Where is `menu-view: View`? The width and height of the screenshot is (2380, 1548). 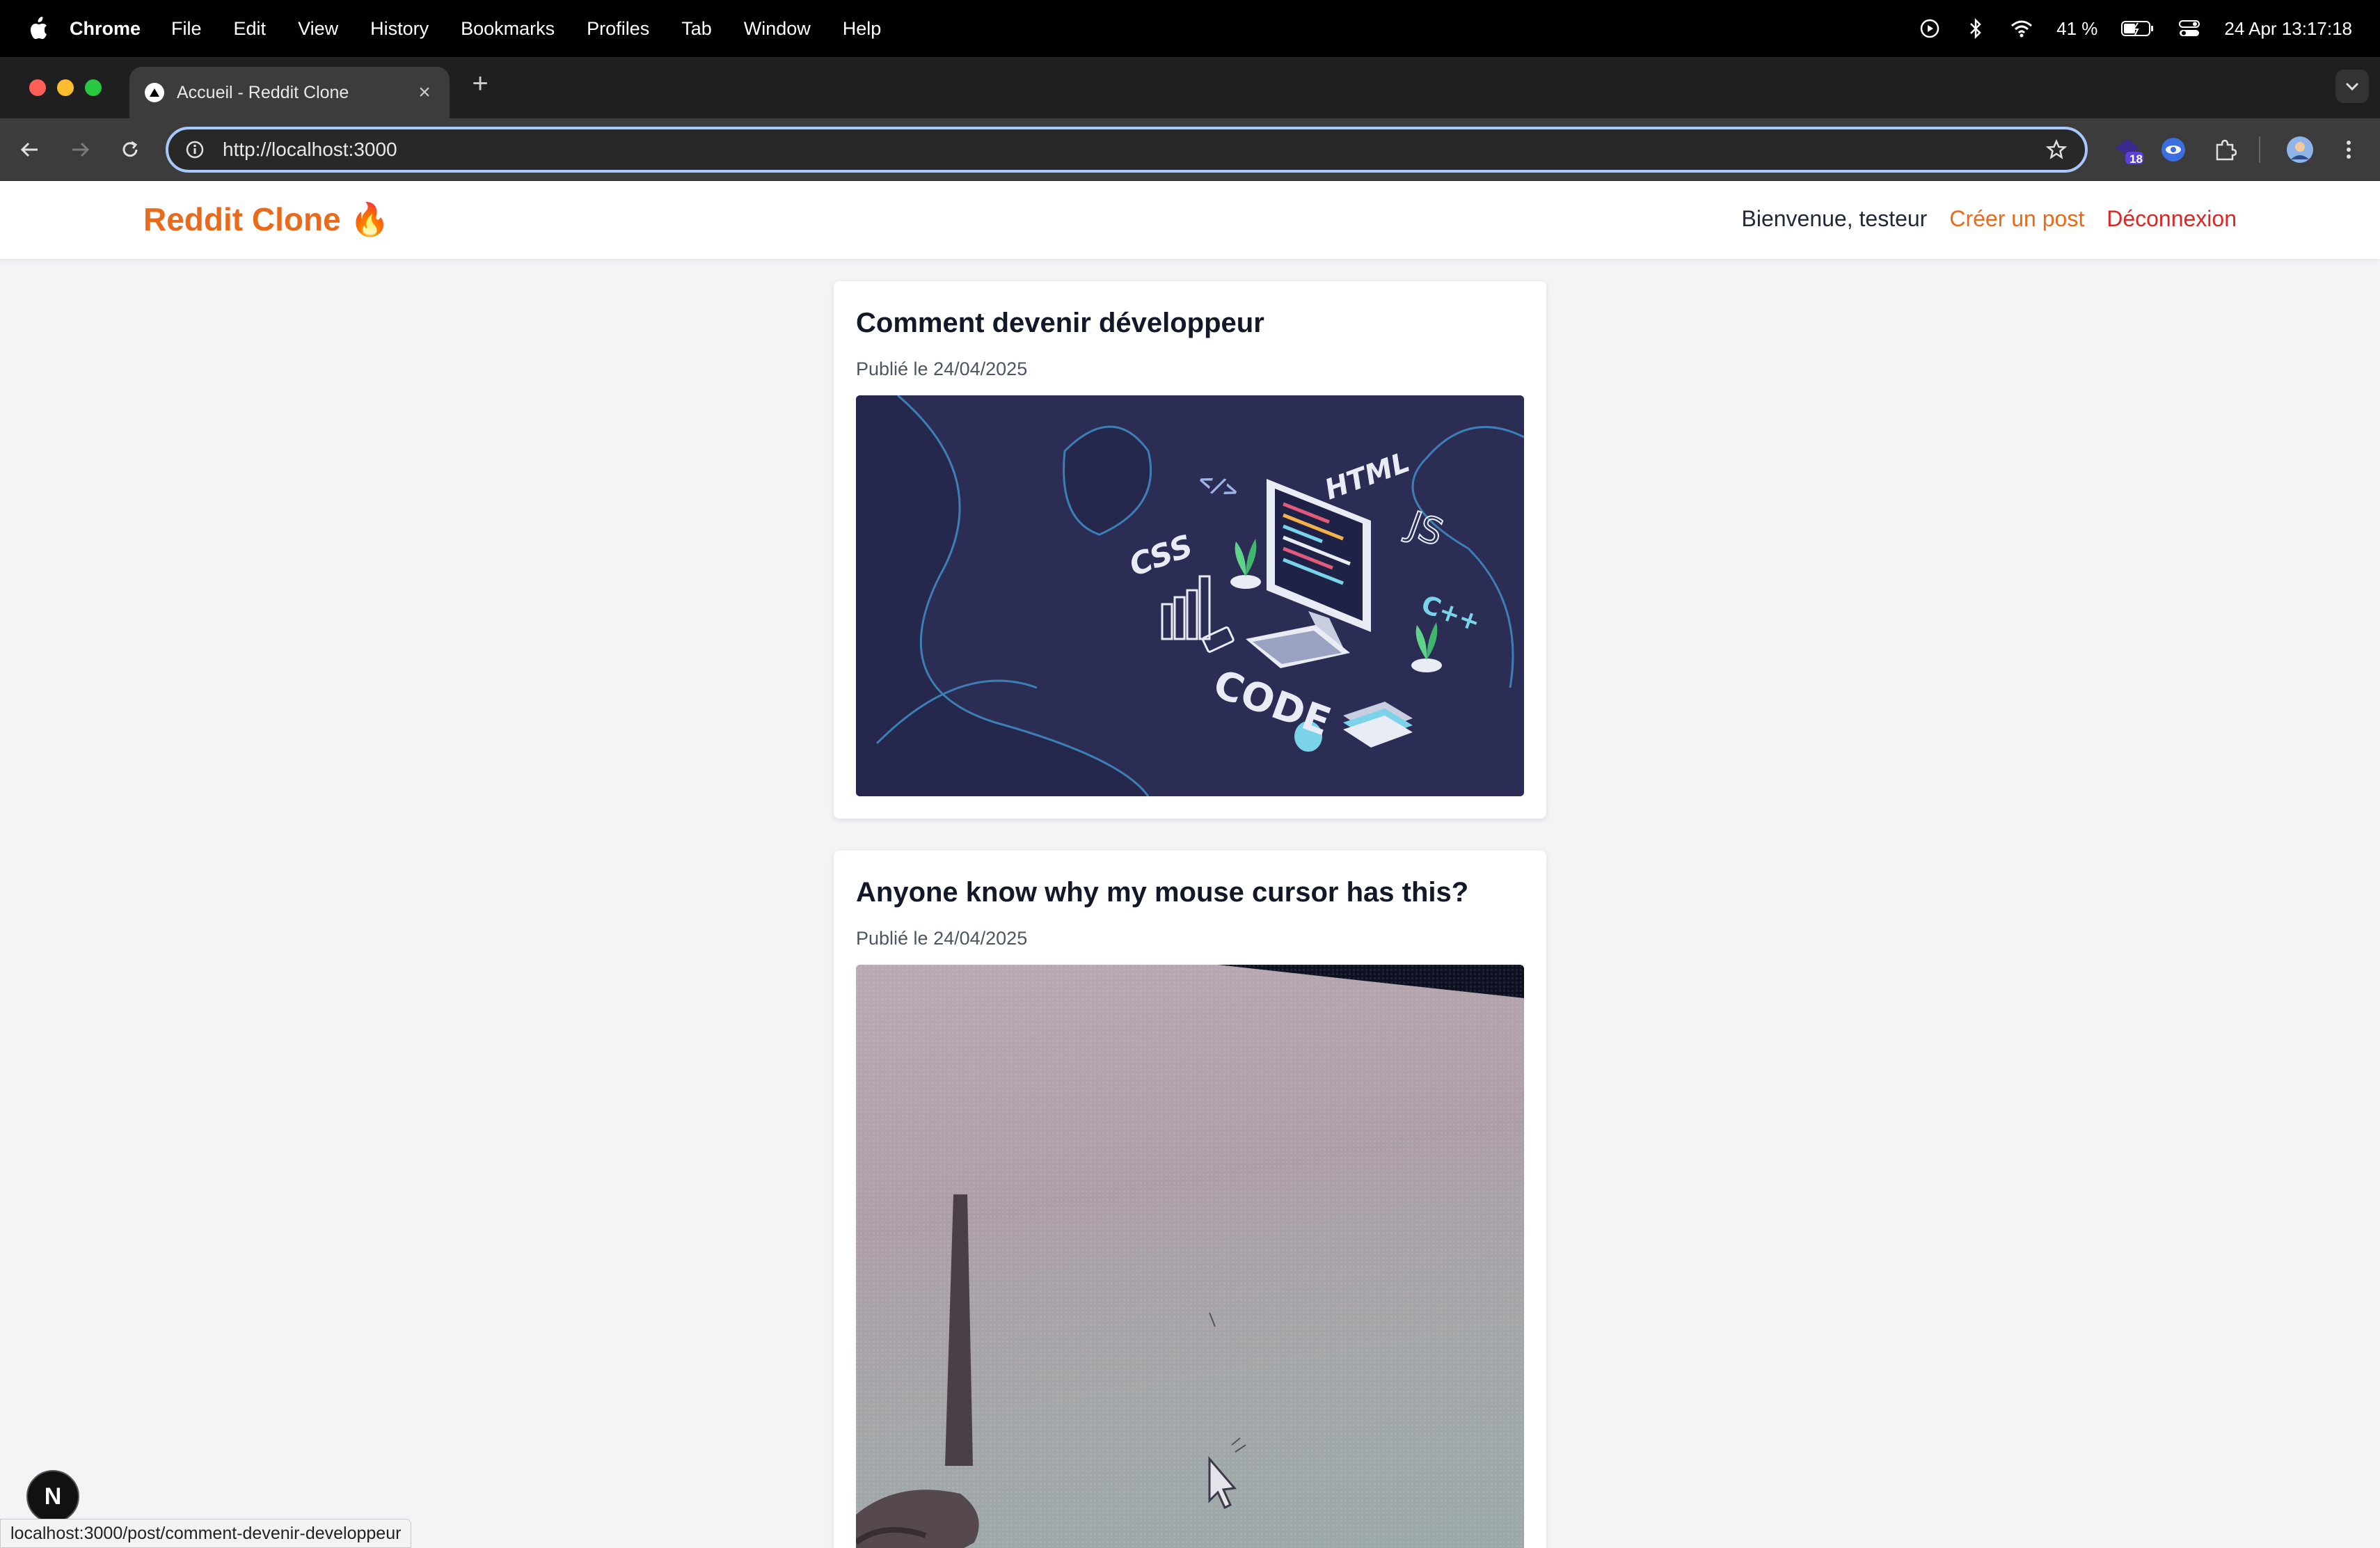 menu-view: View is located at coordinates (318, 29).